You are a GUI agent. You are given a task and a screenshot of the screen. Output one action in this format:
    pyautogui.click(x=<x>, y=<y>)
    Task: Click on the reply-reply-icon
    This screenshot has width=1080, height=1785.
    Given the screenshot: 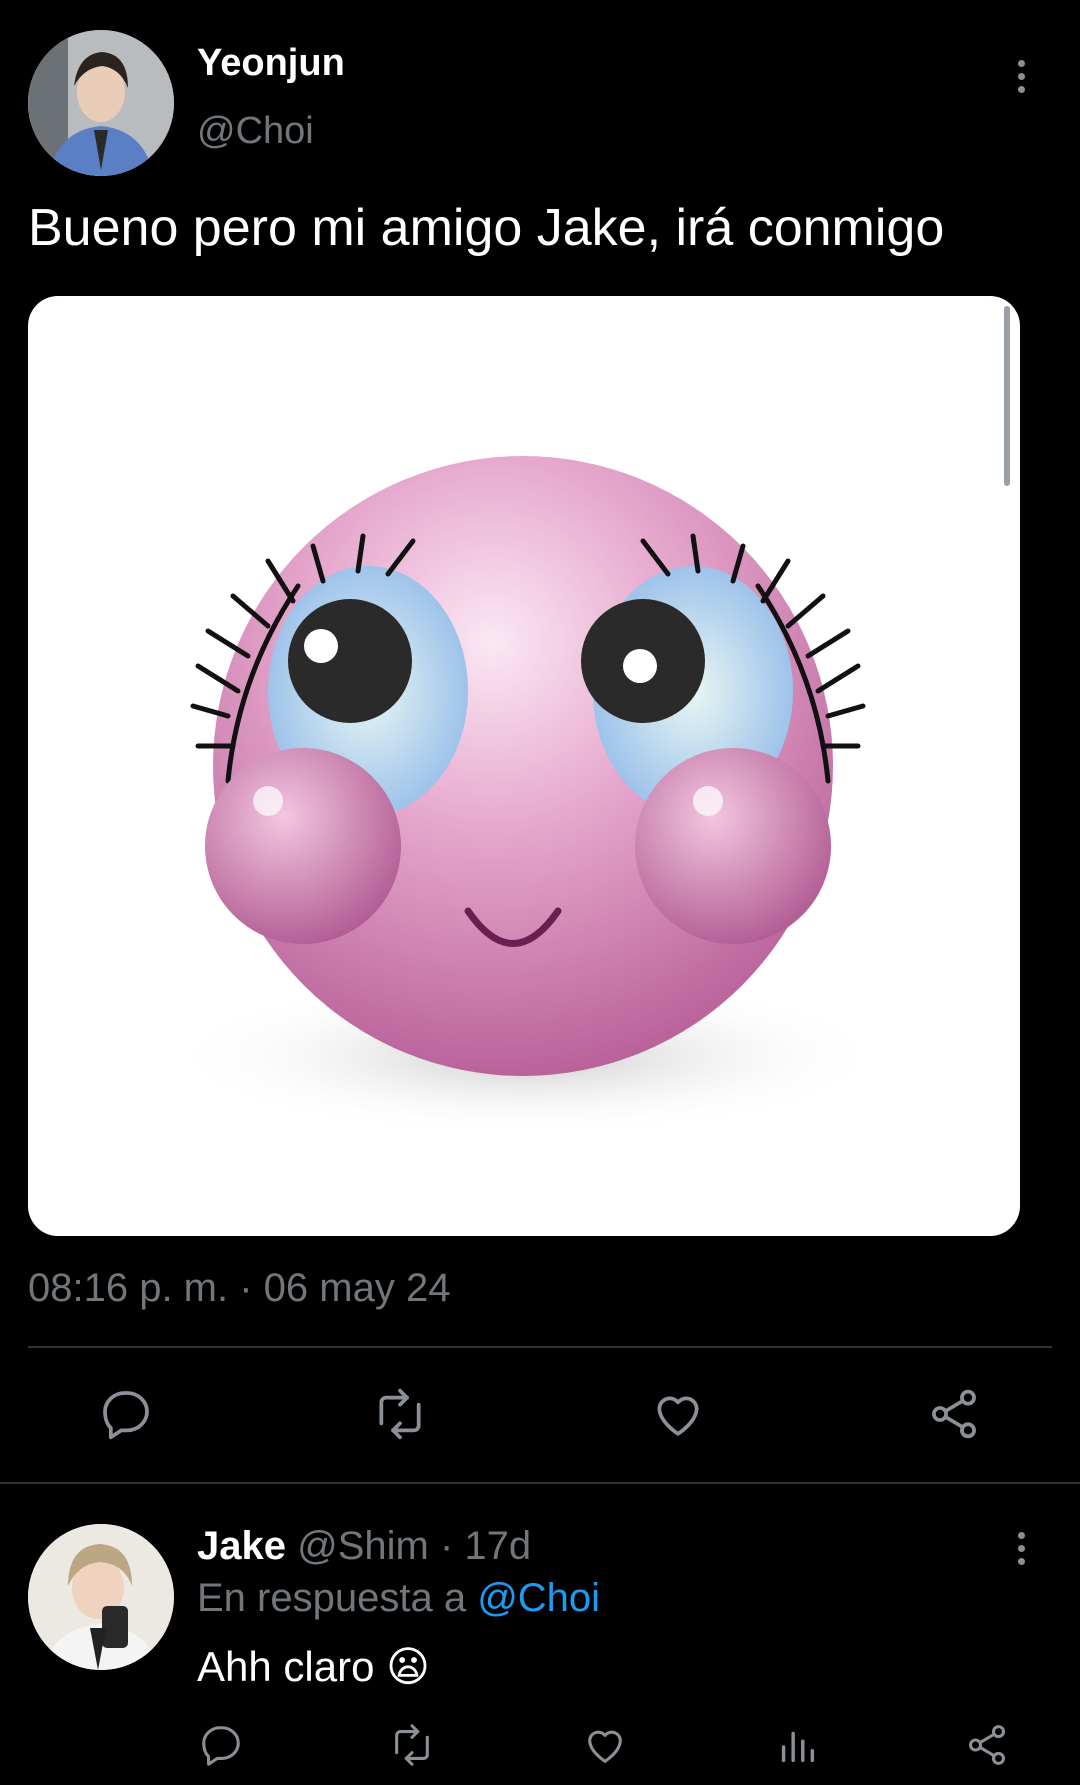 What is the action you would take?
    pyautogui.click(x=221, y=1745)
    